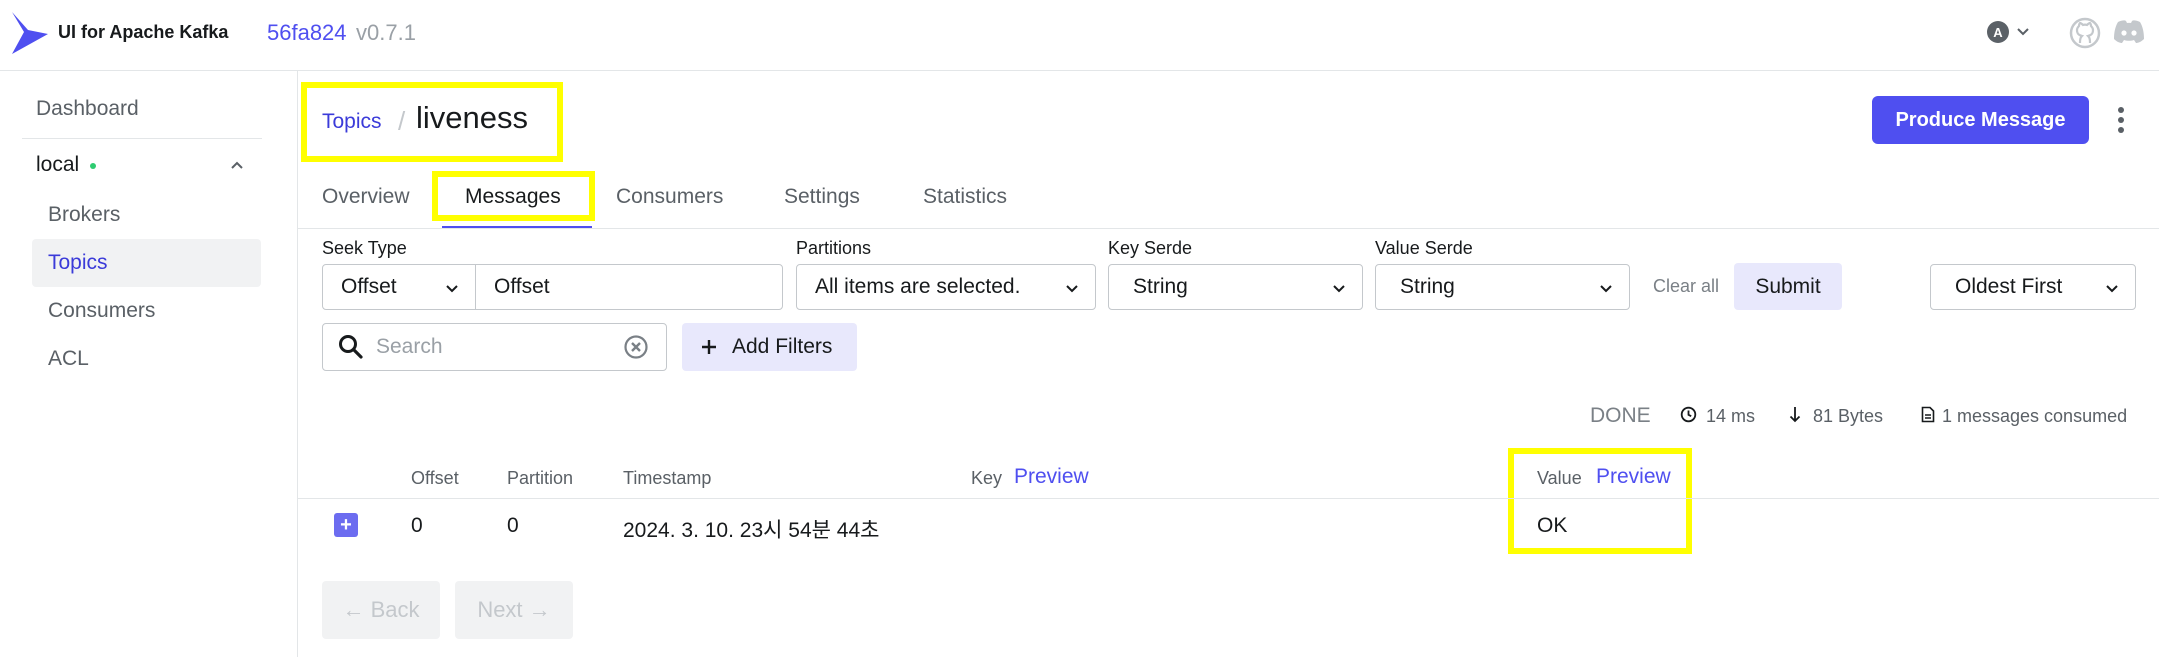  What do you see at coordinates (1228, 498) in the screenshot?
I see `table-header-divider` at bounding box center [1228, 498].